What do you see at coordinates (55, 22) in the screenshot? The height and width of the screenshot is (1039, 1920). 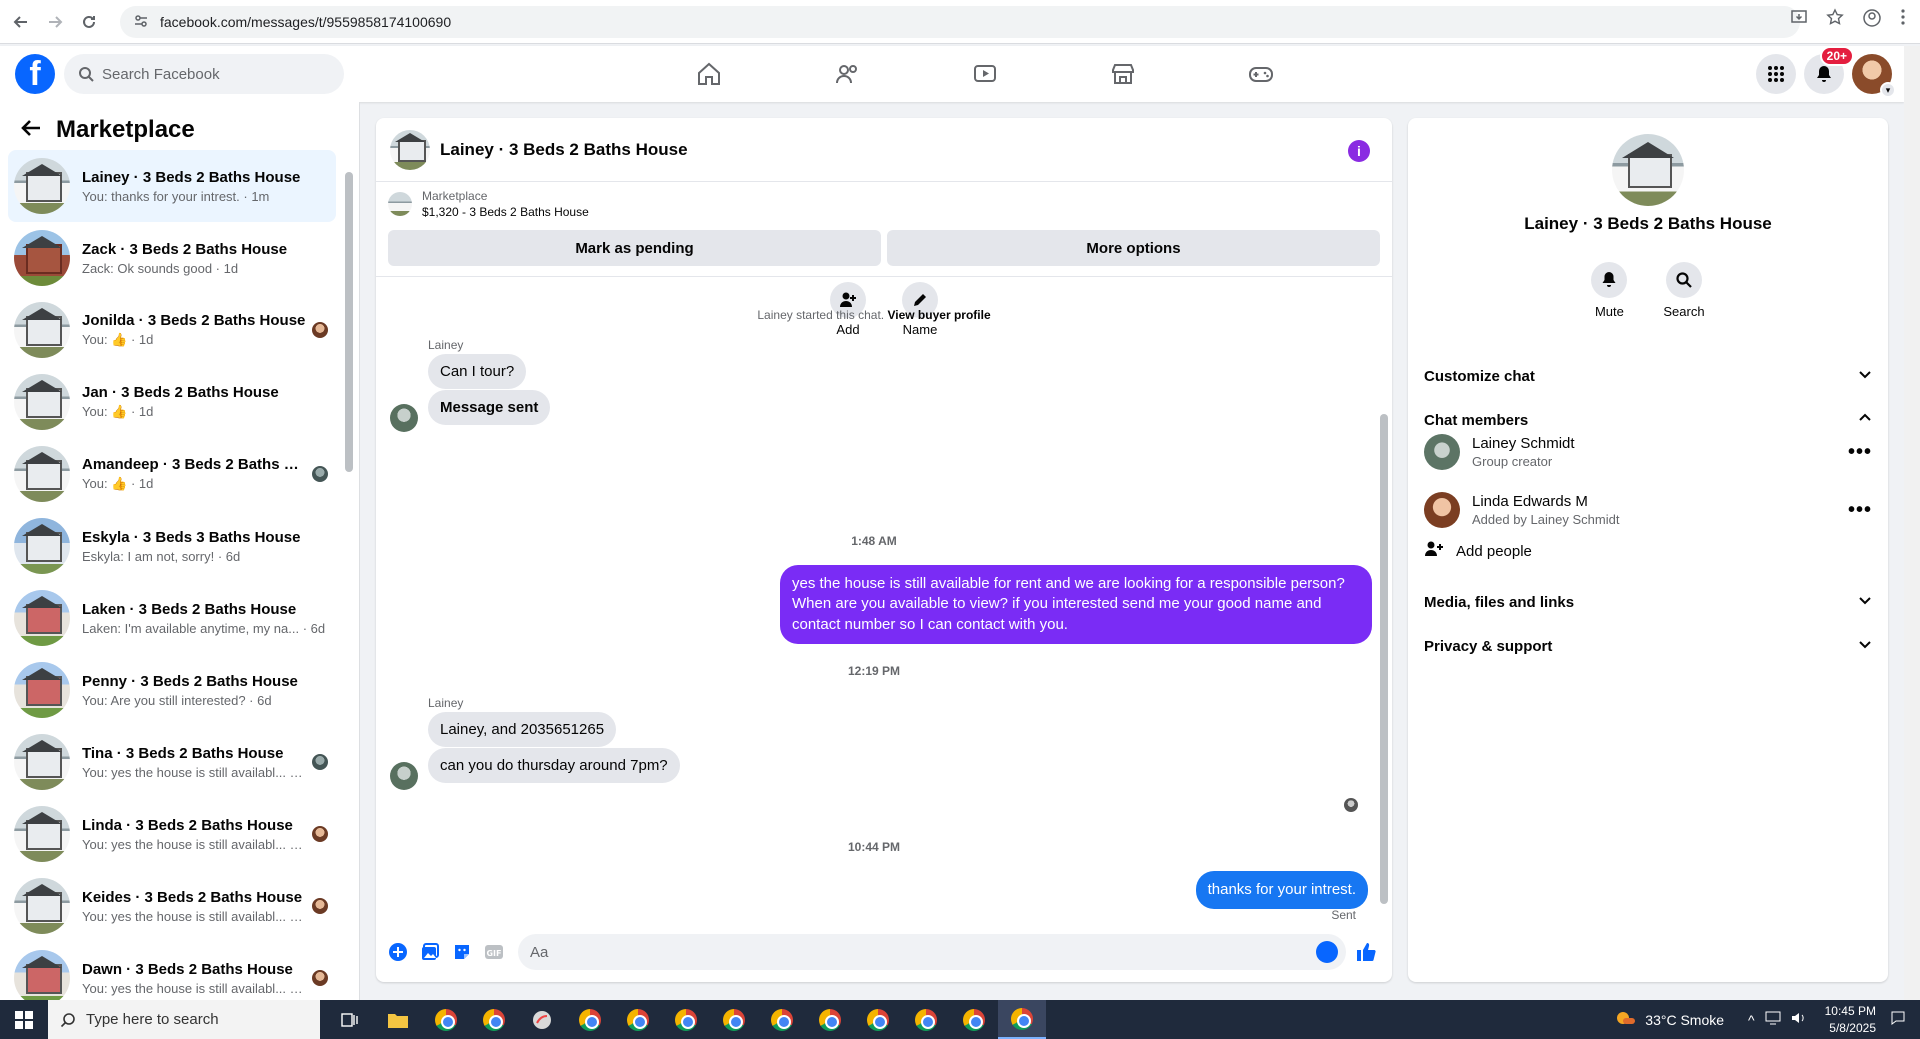 I see `forward-icon` at bounding box center [55, 22].